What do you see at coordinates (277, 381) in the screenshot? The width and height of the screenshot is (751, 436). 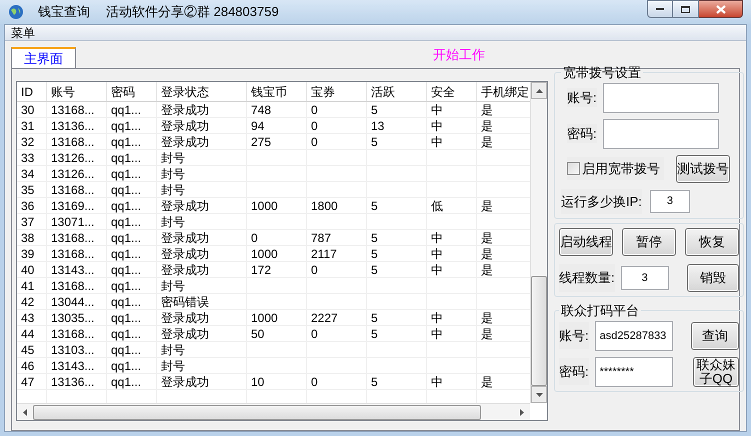 I see `table-cell: 10` at bounding box center [277, 381].